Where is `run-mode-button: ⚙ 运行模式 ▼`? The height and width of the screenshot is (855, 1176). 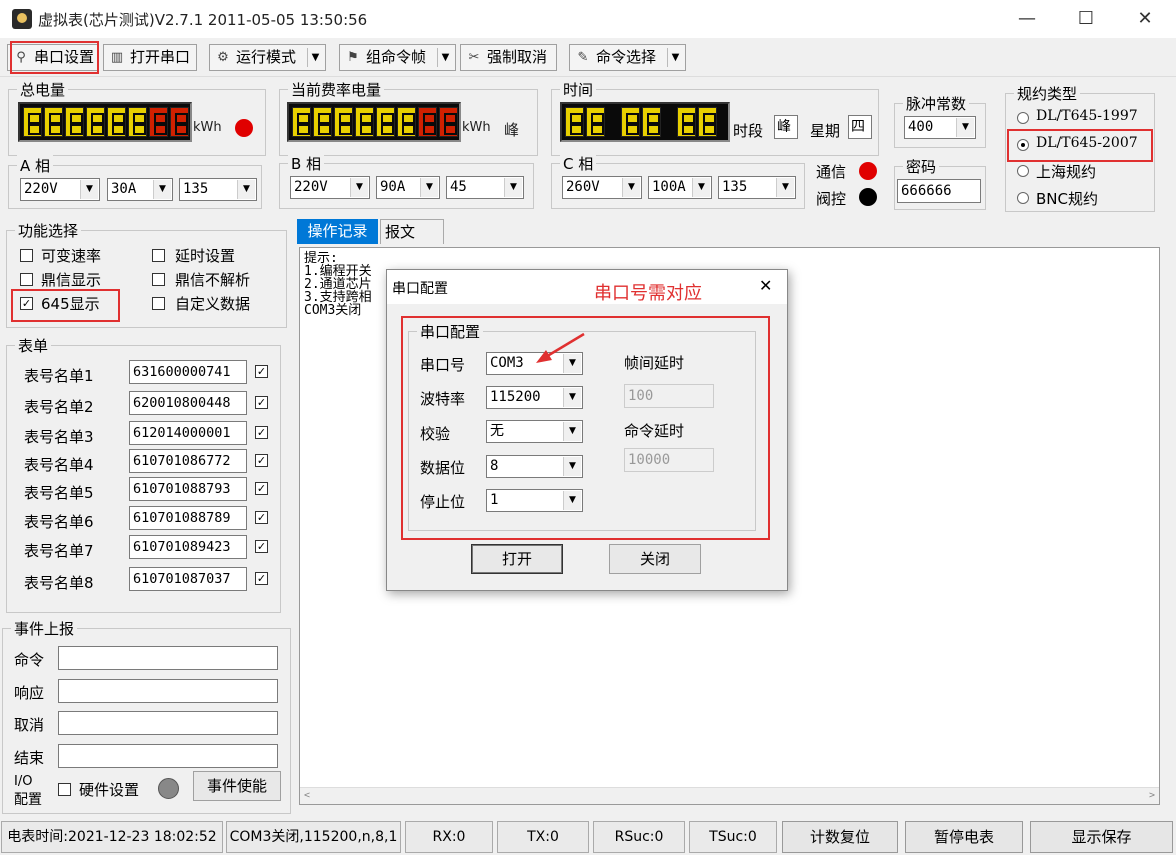 run-mode-button: ⚙ 运行模式 ▼ is located at coordinates (267, 57).